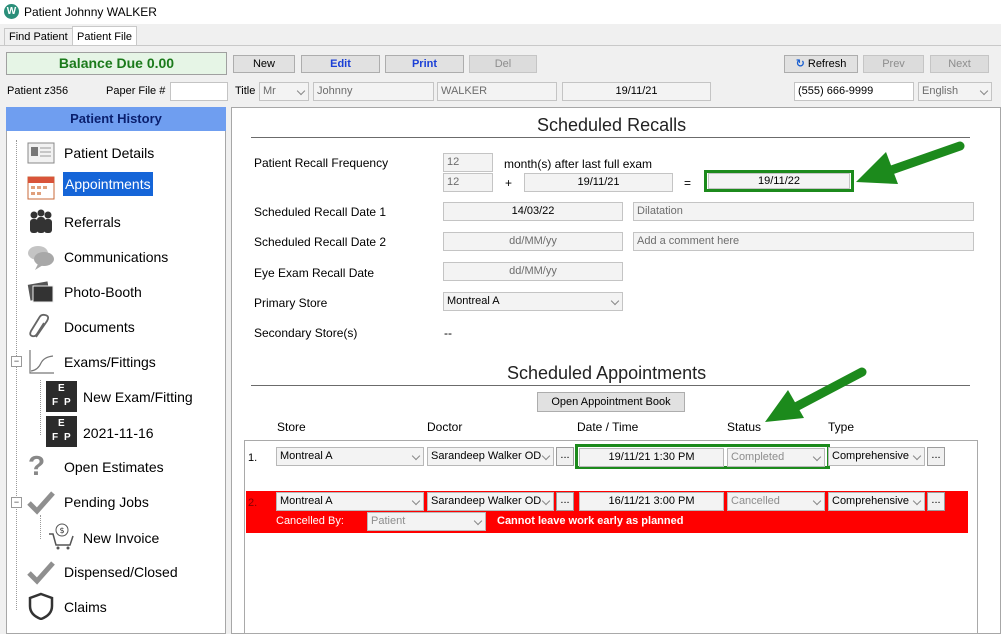 This screenshot has width=1001, height=634. Describe the element at coordinates (41, 362) in the screenshot. I see `chart-icon` at that location.